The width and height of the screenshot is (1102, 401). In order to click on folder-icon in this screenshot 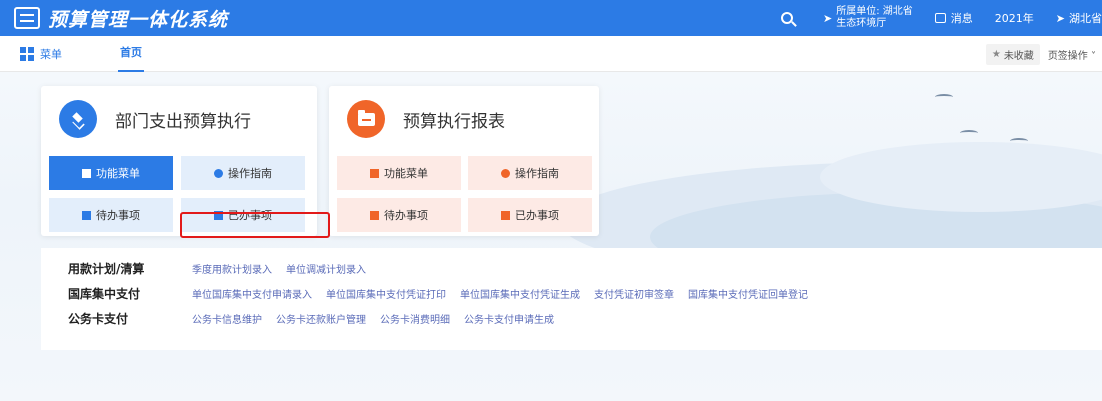, I will do `click(366, 117)`.